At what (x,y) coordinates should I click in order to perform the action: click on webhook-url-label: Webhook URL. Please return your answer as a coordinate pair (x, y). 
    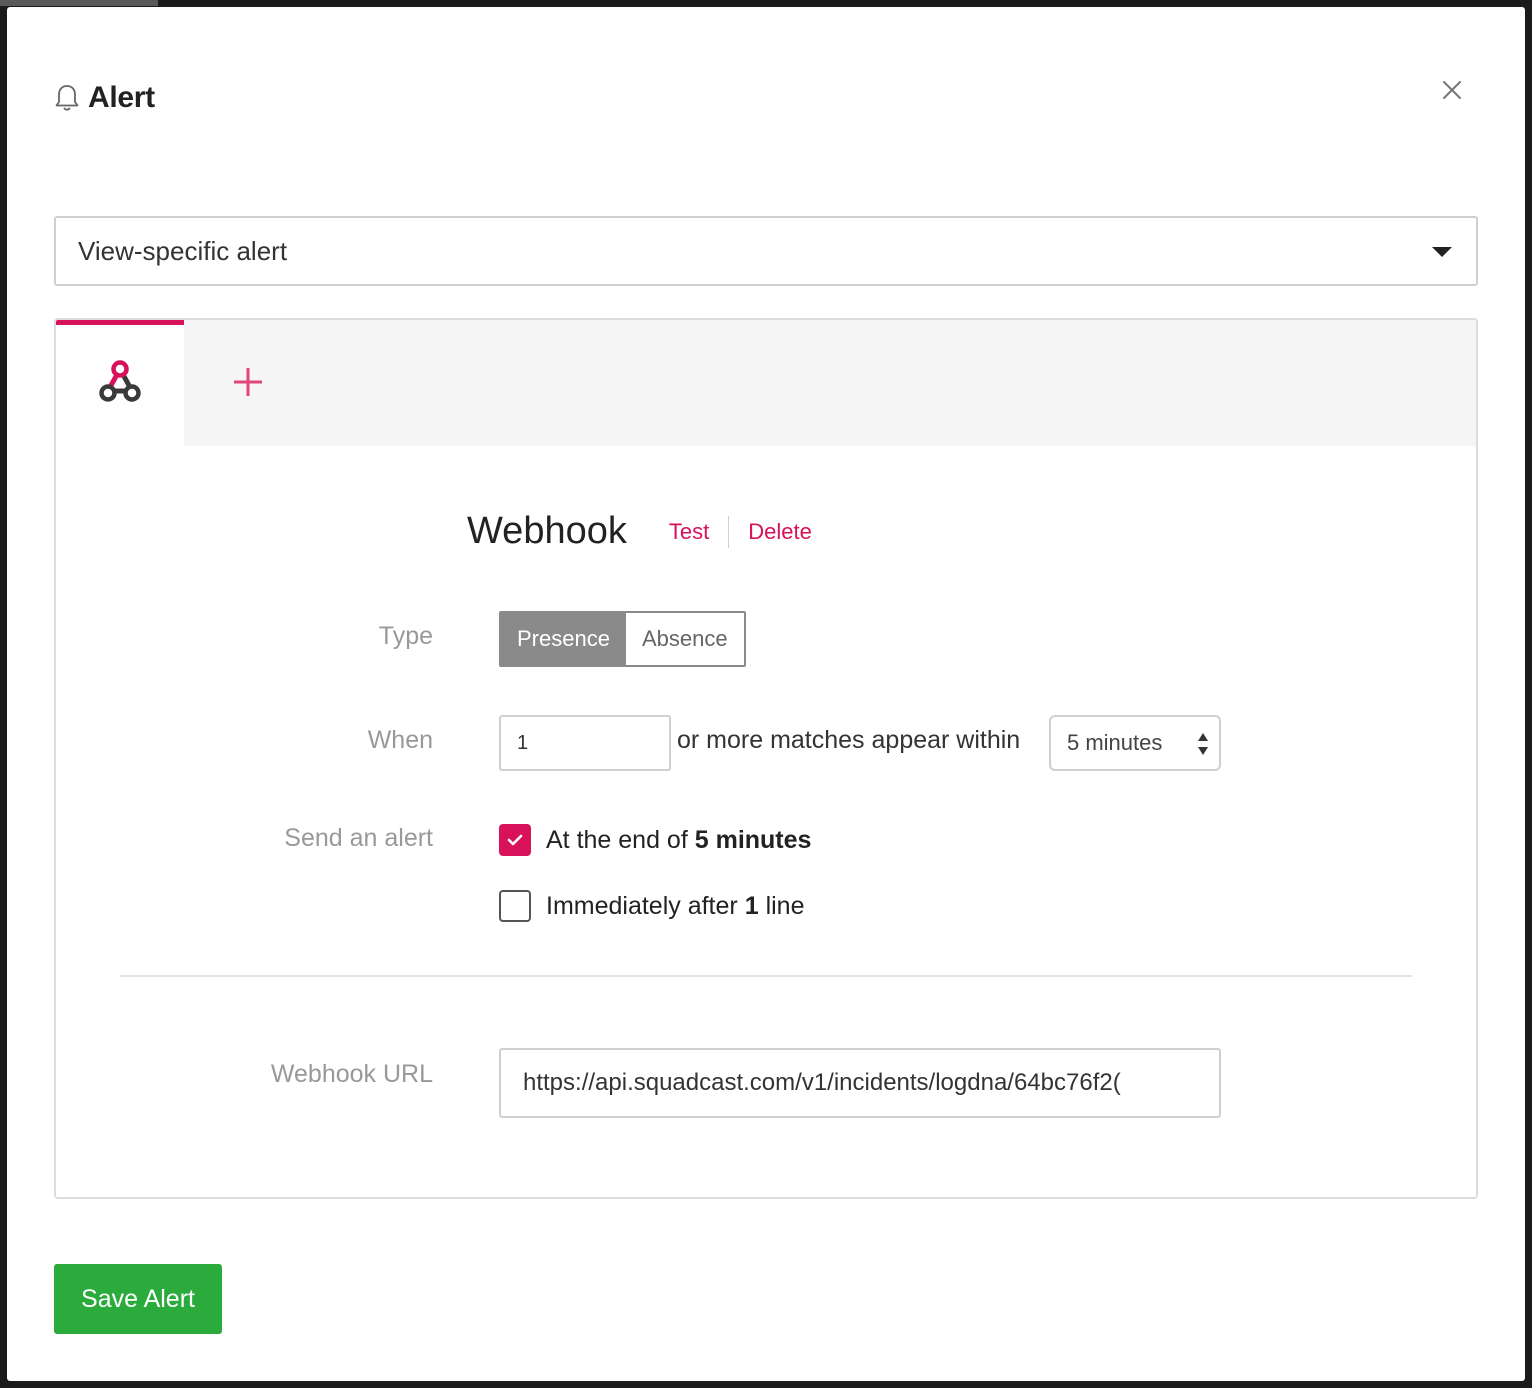
    Looking at the image, I should click on (351, 1074).